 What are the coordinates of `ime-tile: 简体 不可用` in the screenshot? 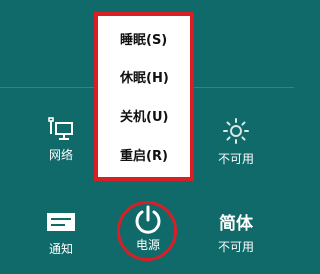 It's located at (236, 234).